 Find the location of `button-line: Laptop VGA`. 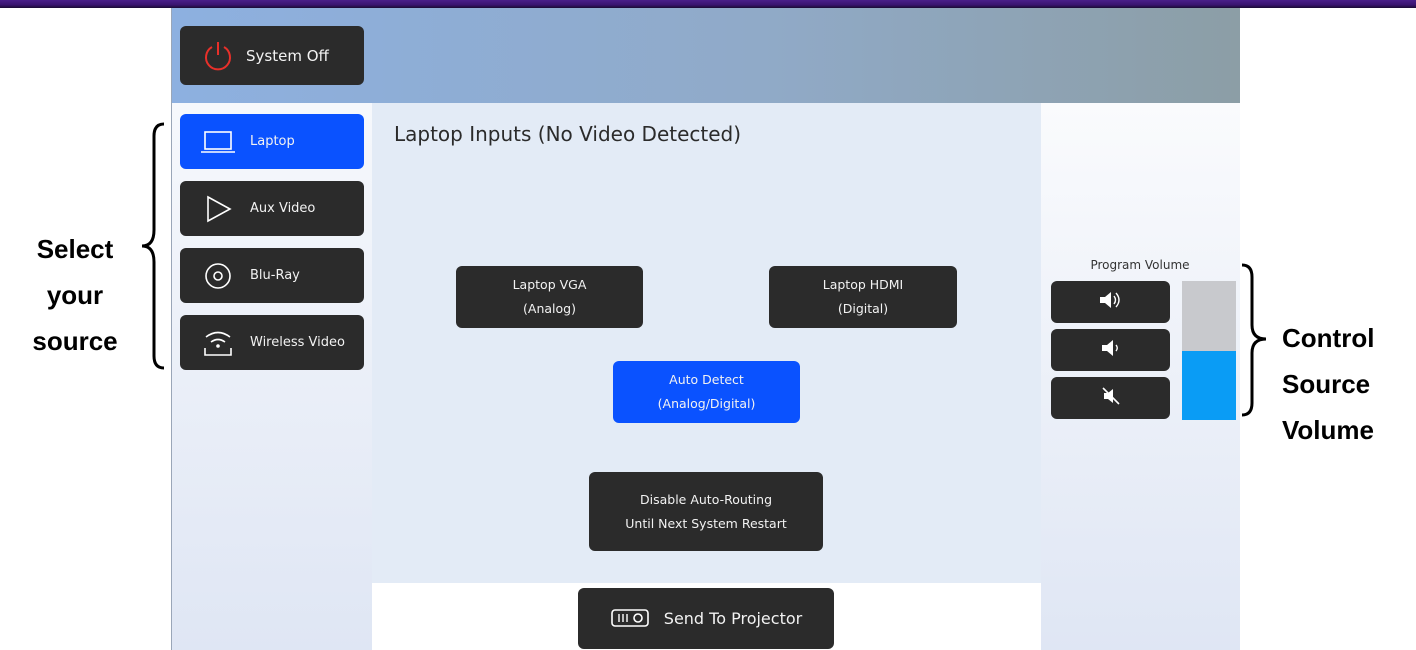

button-line: Laptop VGA is located at coordinates (549, 284).